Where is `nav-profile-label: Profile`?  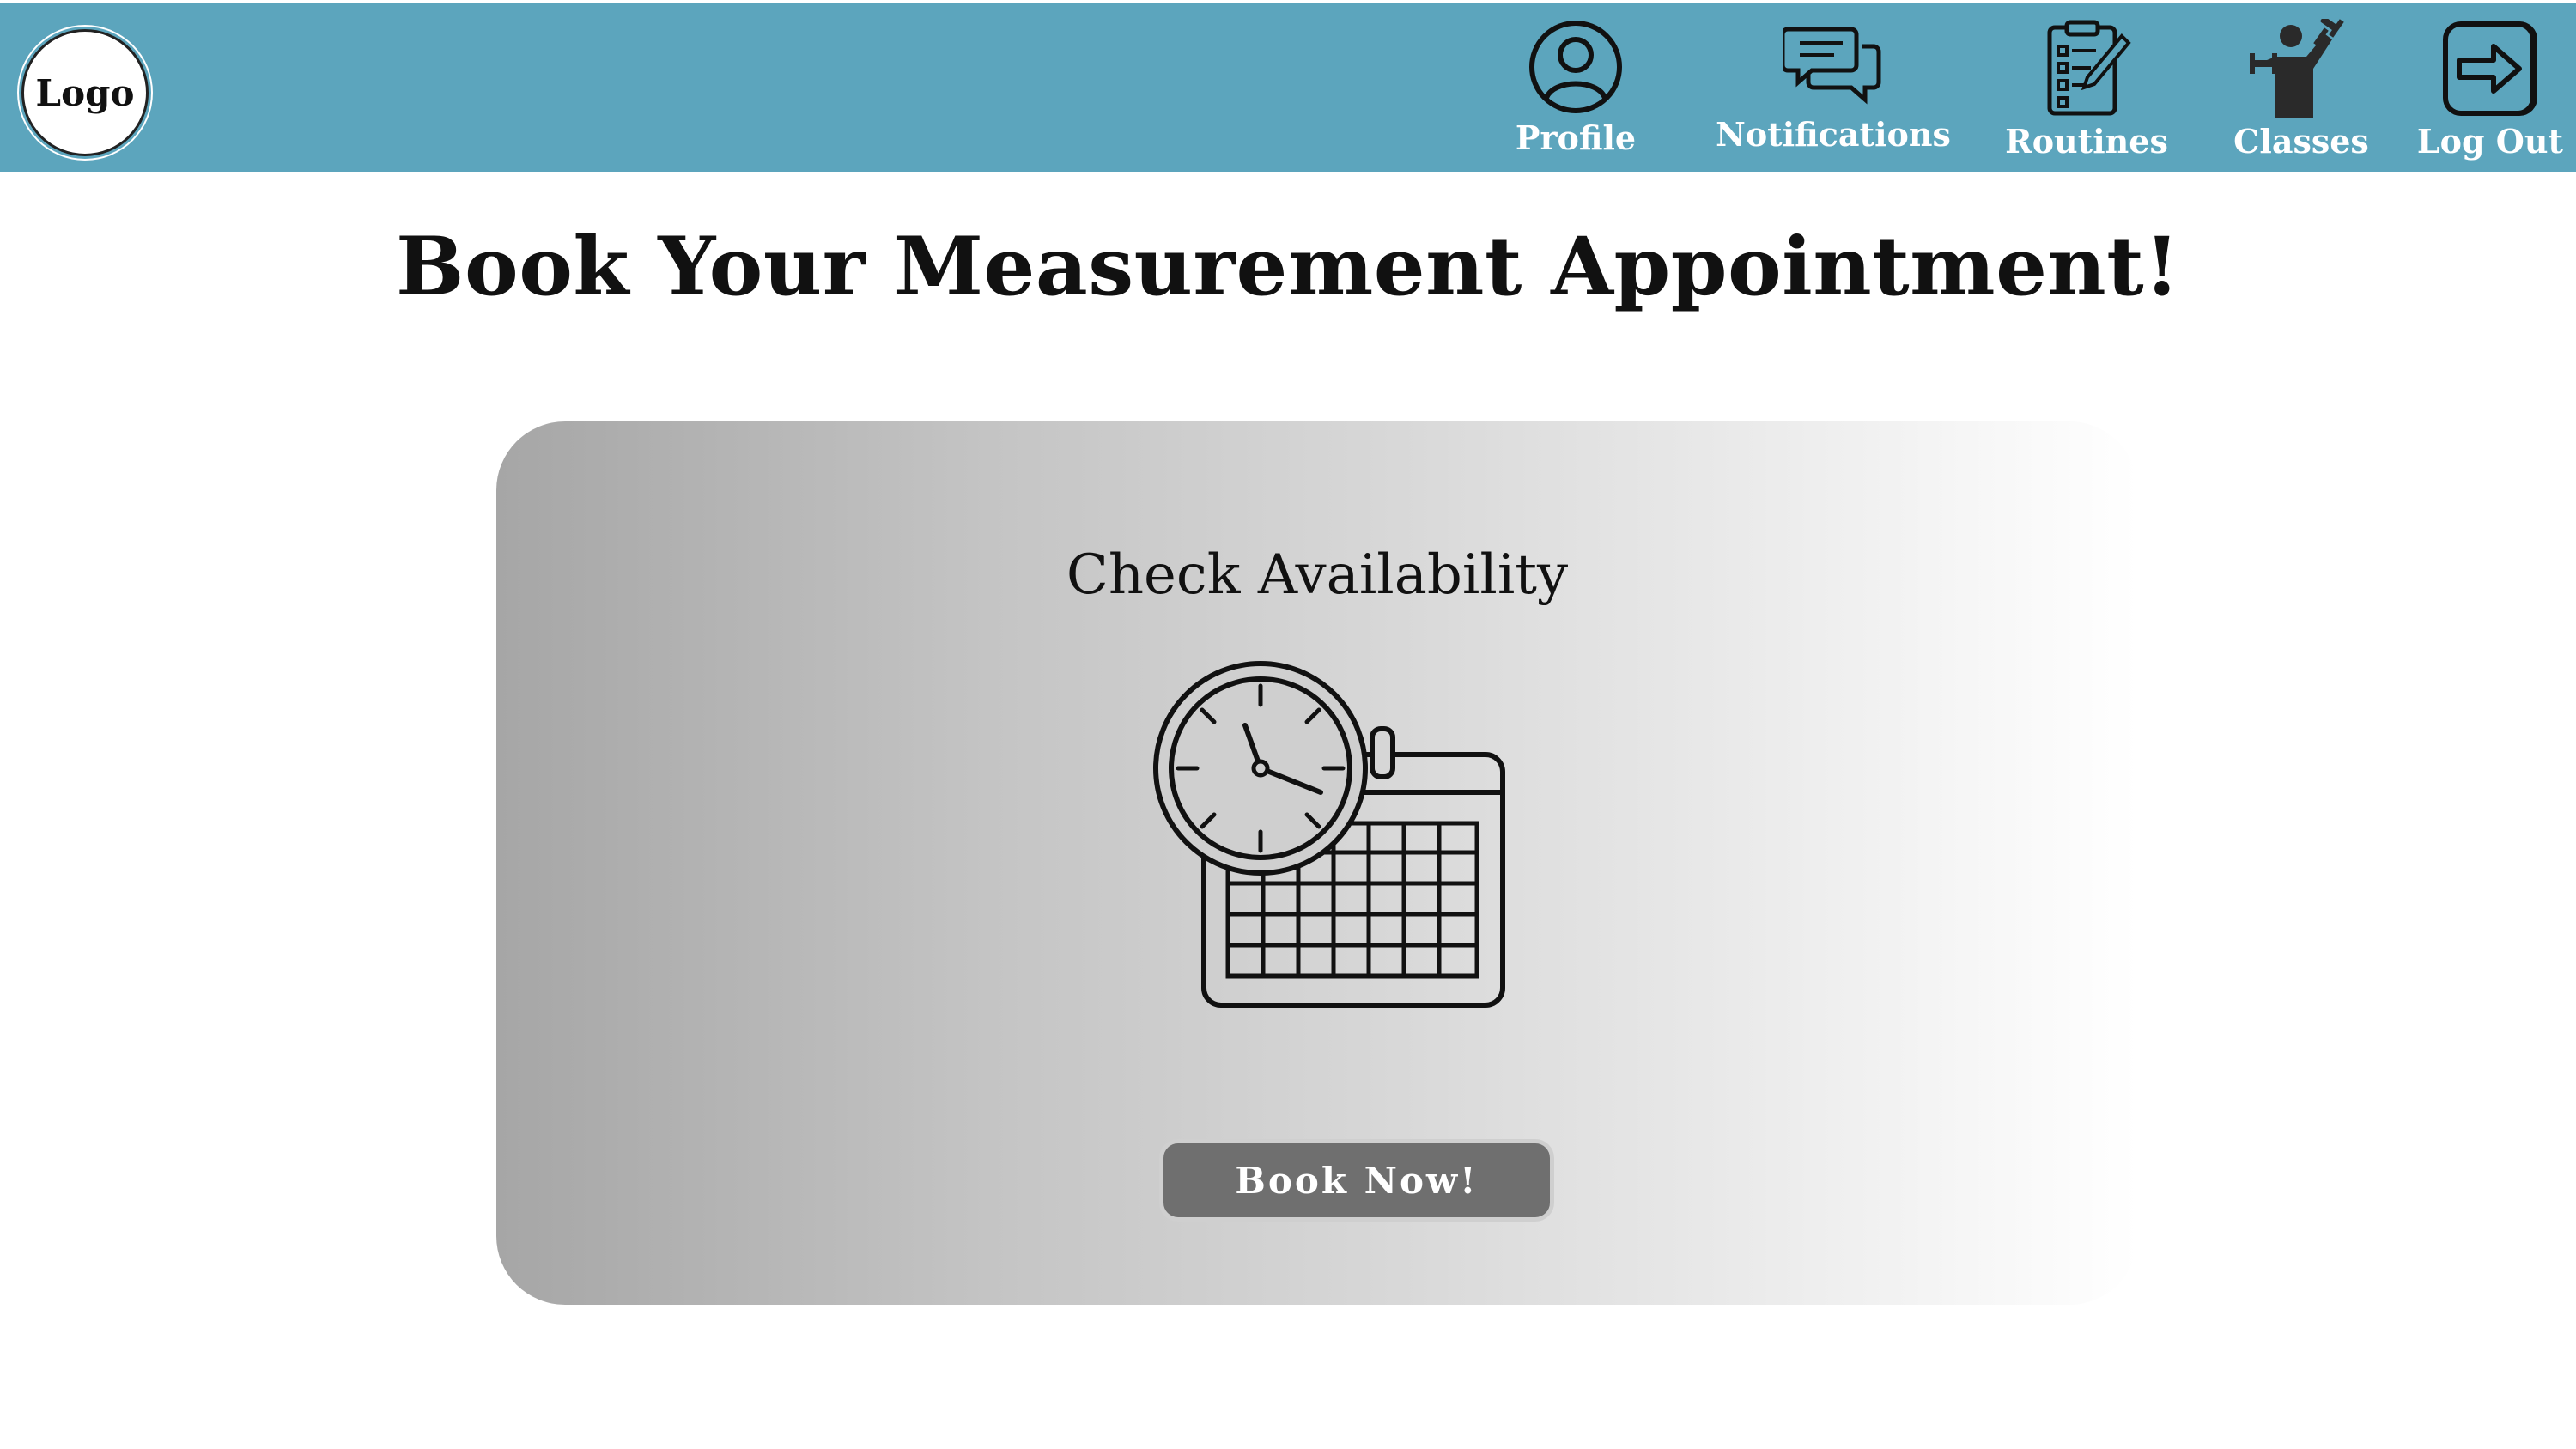 nav-profile-label: Profile is located at coordinates (1576, 137).